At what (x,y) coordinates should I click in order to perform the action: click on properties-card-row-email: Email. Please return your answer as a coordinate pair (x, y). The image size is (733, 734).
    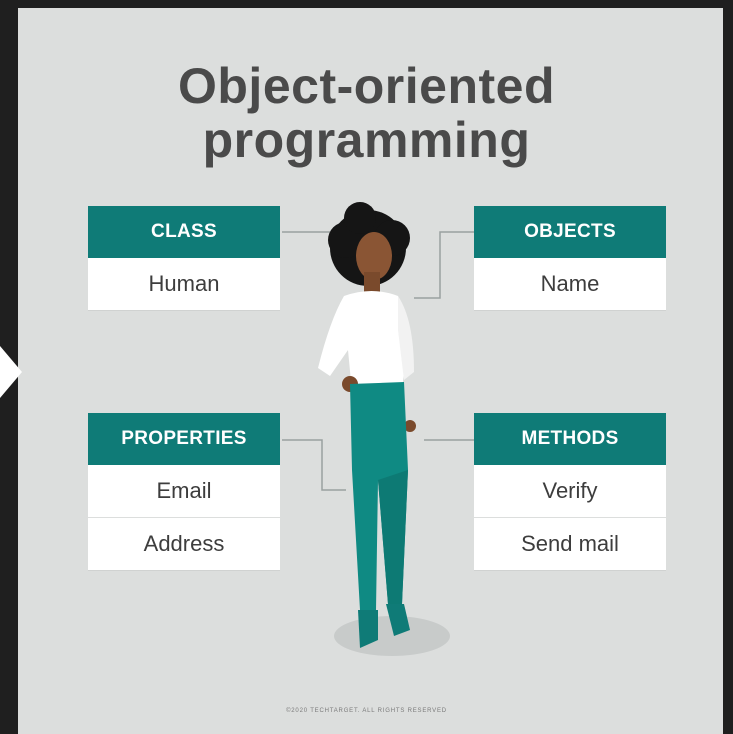
    Looking at the image, I should click on (184, 490).